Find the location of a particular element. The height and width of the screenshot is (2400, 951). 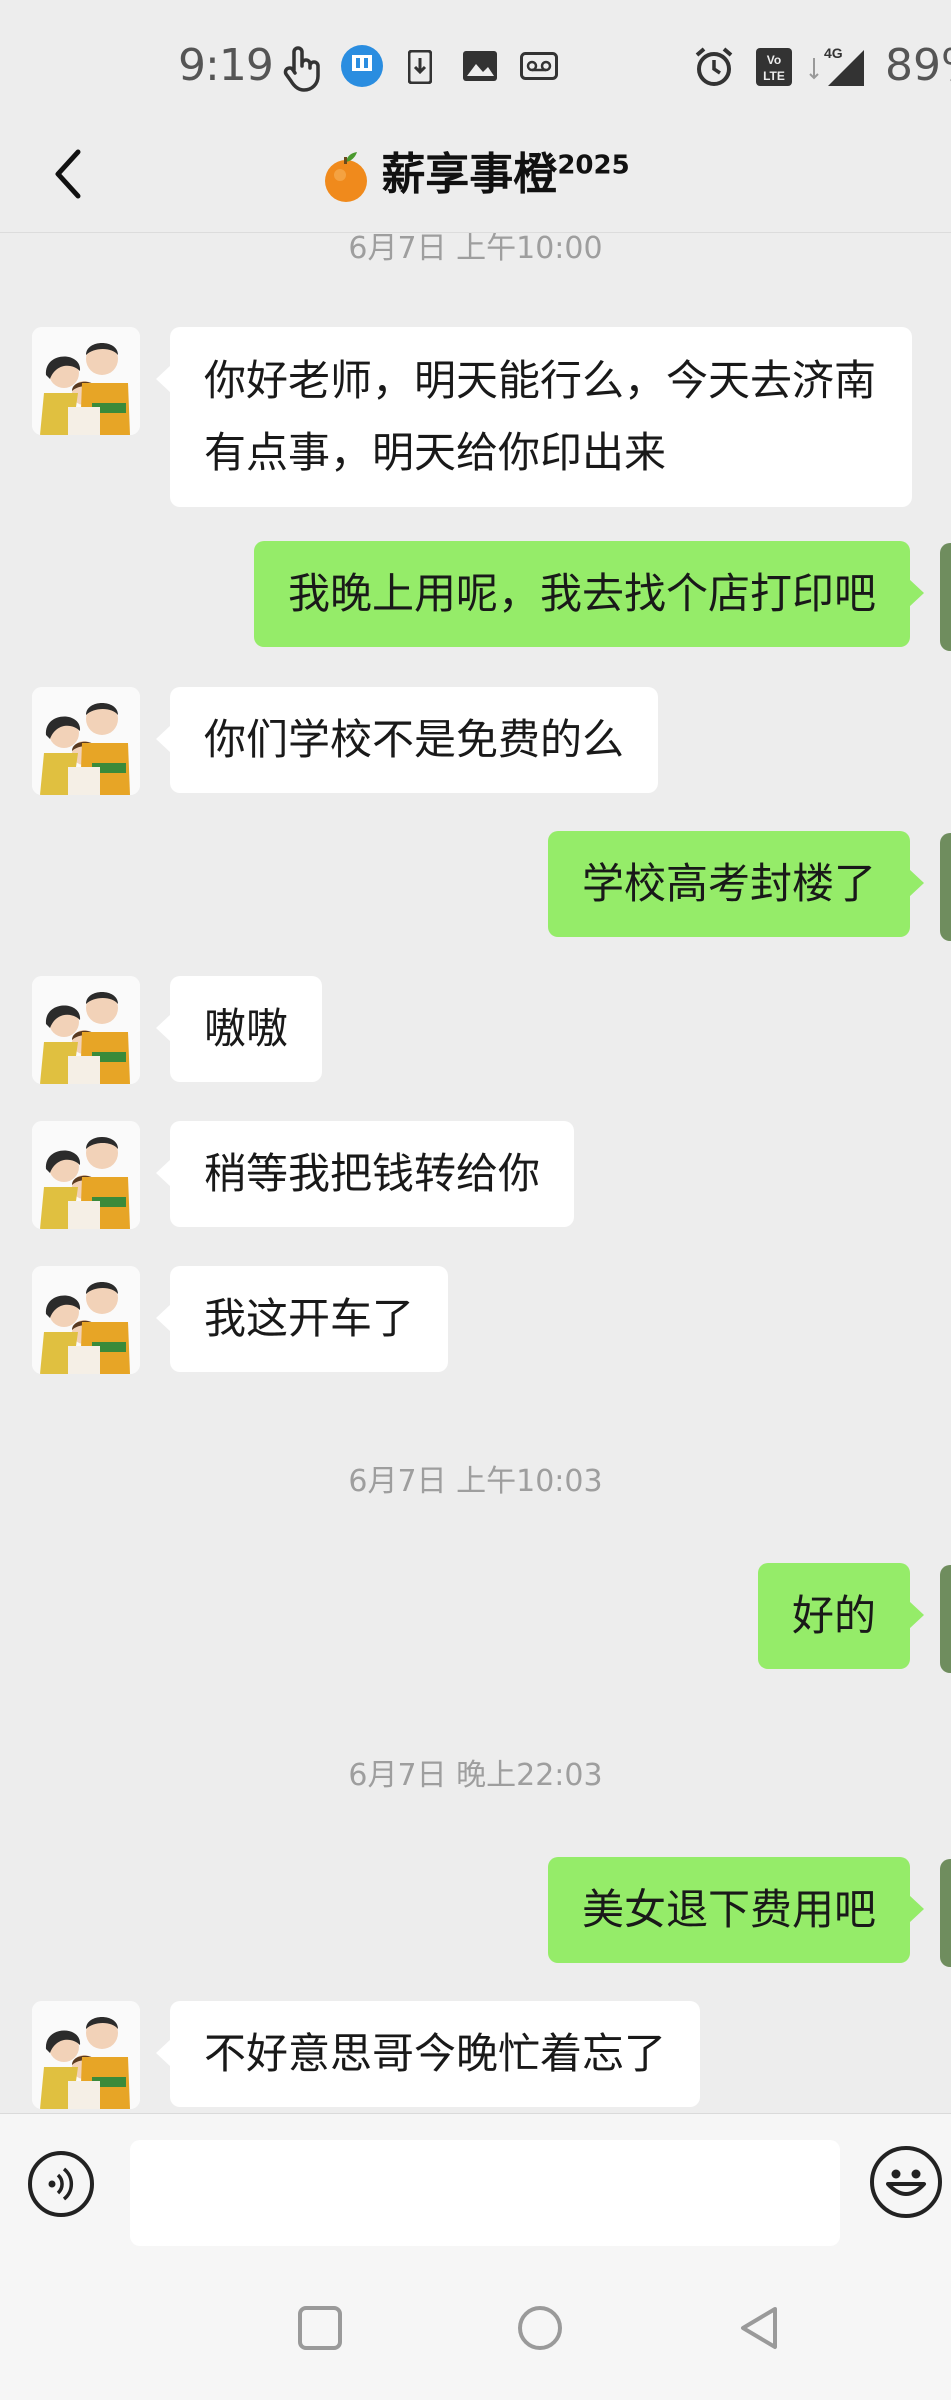

recent-apps-icon is located at coordinates (320, 2328).